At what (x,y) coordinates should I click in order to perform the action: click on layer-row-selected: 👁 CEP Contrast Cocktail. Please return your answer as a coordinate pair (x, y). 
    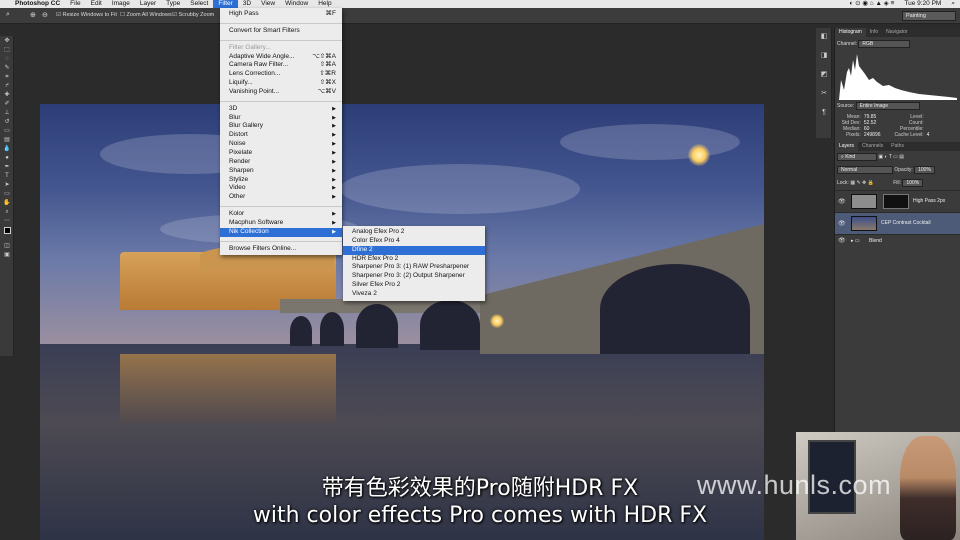
    Looking at the image, I should click on (897, 223).